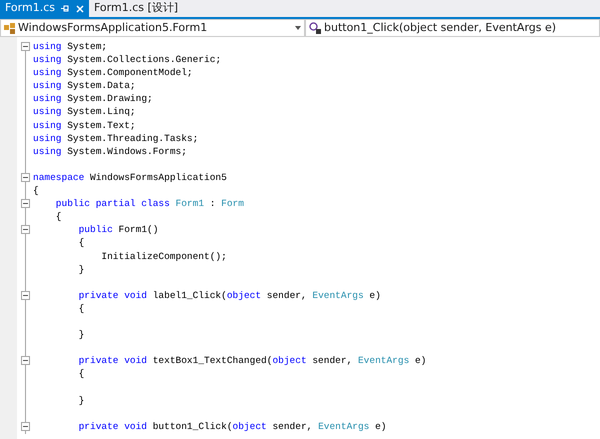 This screenshot has height=439, width=600. Describe the element at coordinates (84, 85) in the screenshot. I see `code-line: using System.Data;` at that location.